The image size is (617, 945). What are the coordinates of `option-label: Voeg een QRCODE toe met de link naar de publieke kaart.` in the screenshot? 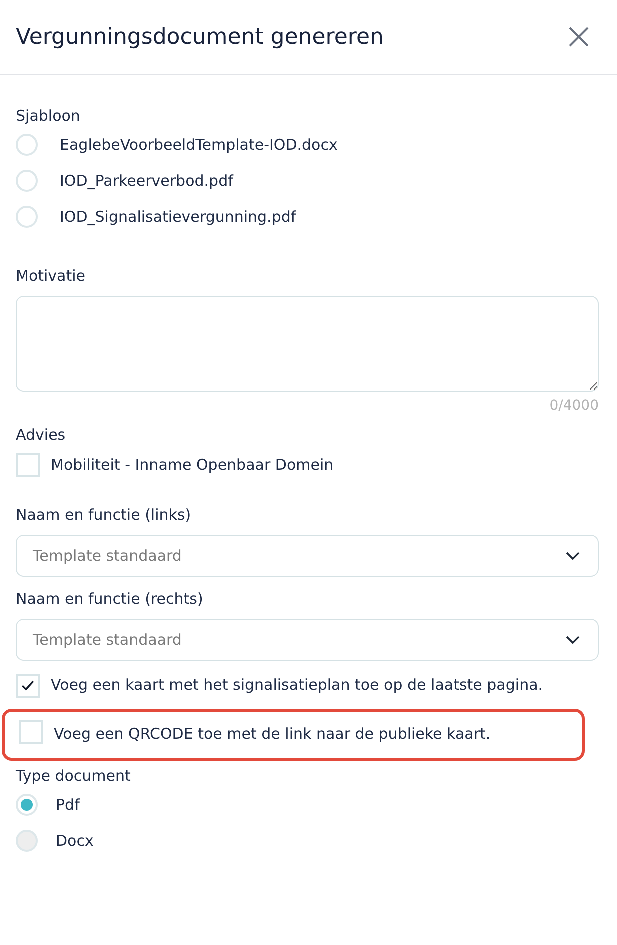 It's located at (272, 734).